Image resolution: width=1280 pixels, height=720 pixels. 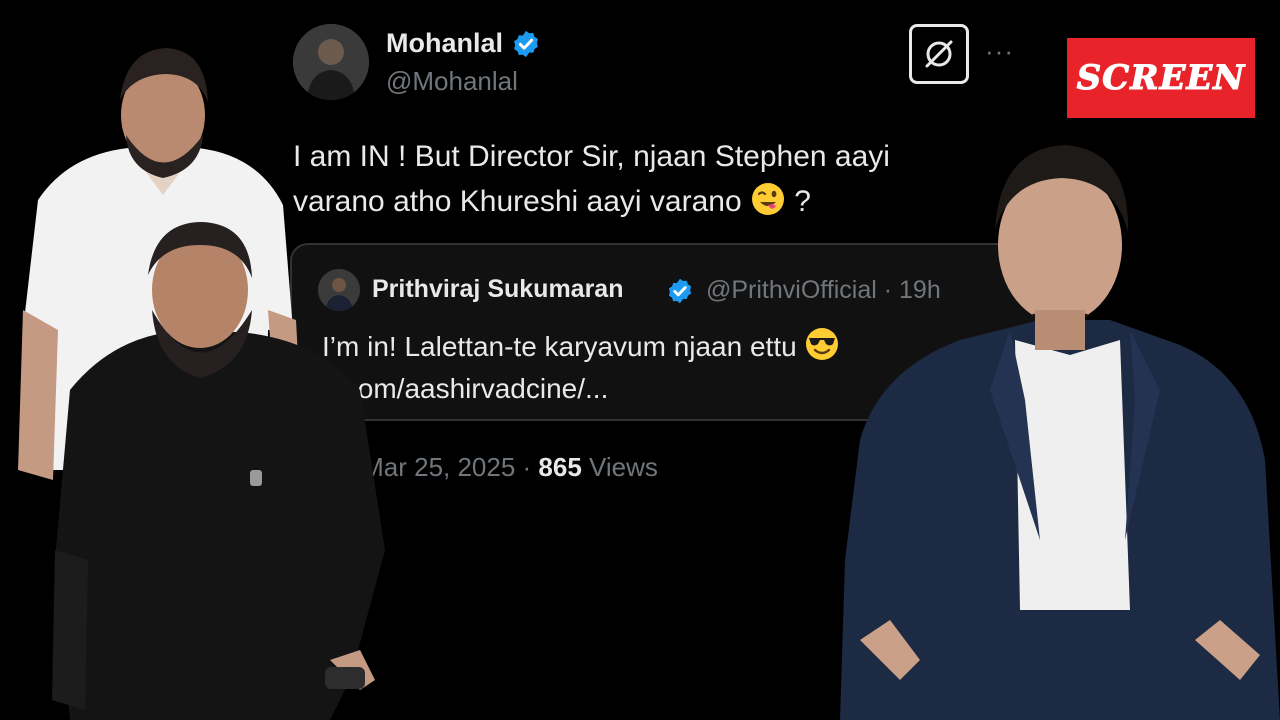 I want to click on views-label: Views, so click(x=619, y=467).